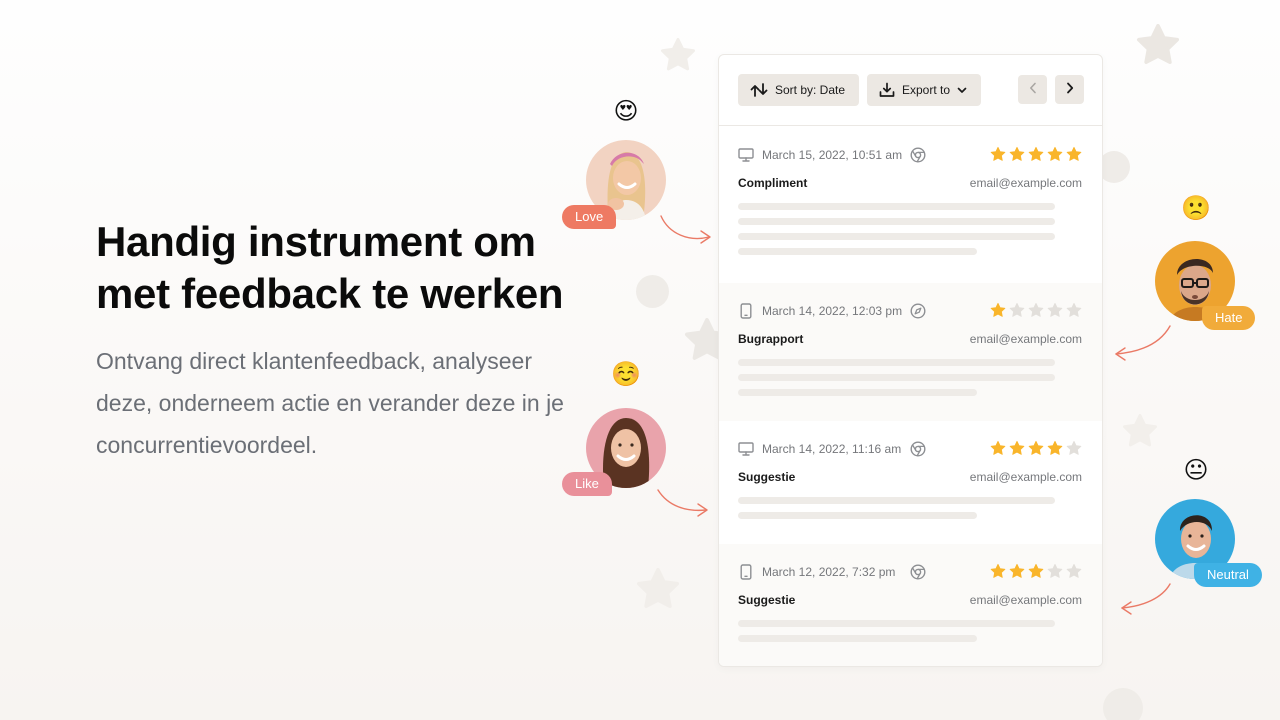 This screenshot has height=720, width=1280. I want to click on feedback-date: March 15, 2022, 10:51 am, so click(832, 155).